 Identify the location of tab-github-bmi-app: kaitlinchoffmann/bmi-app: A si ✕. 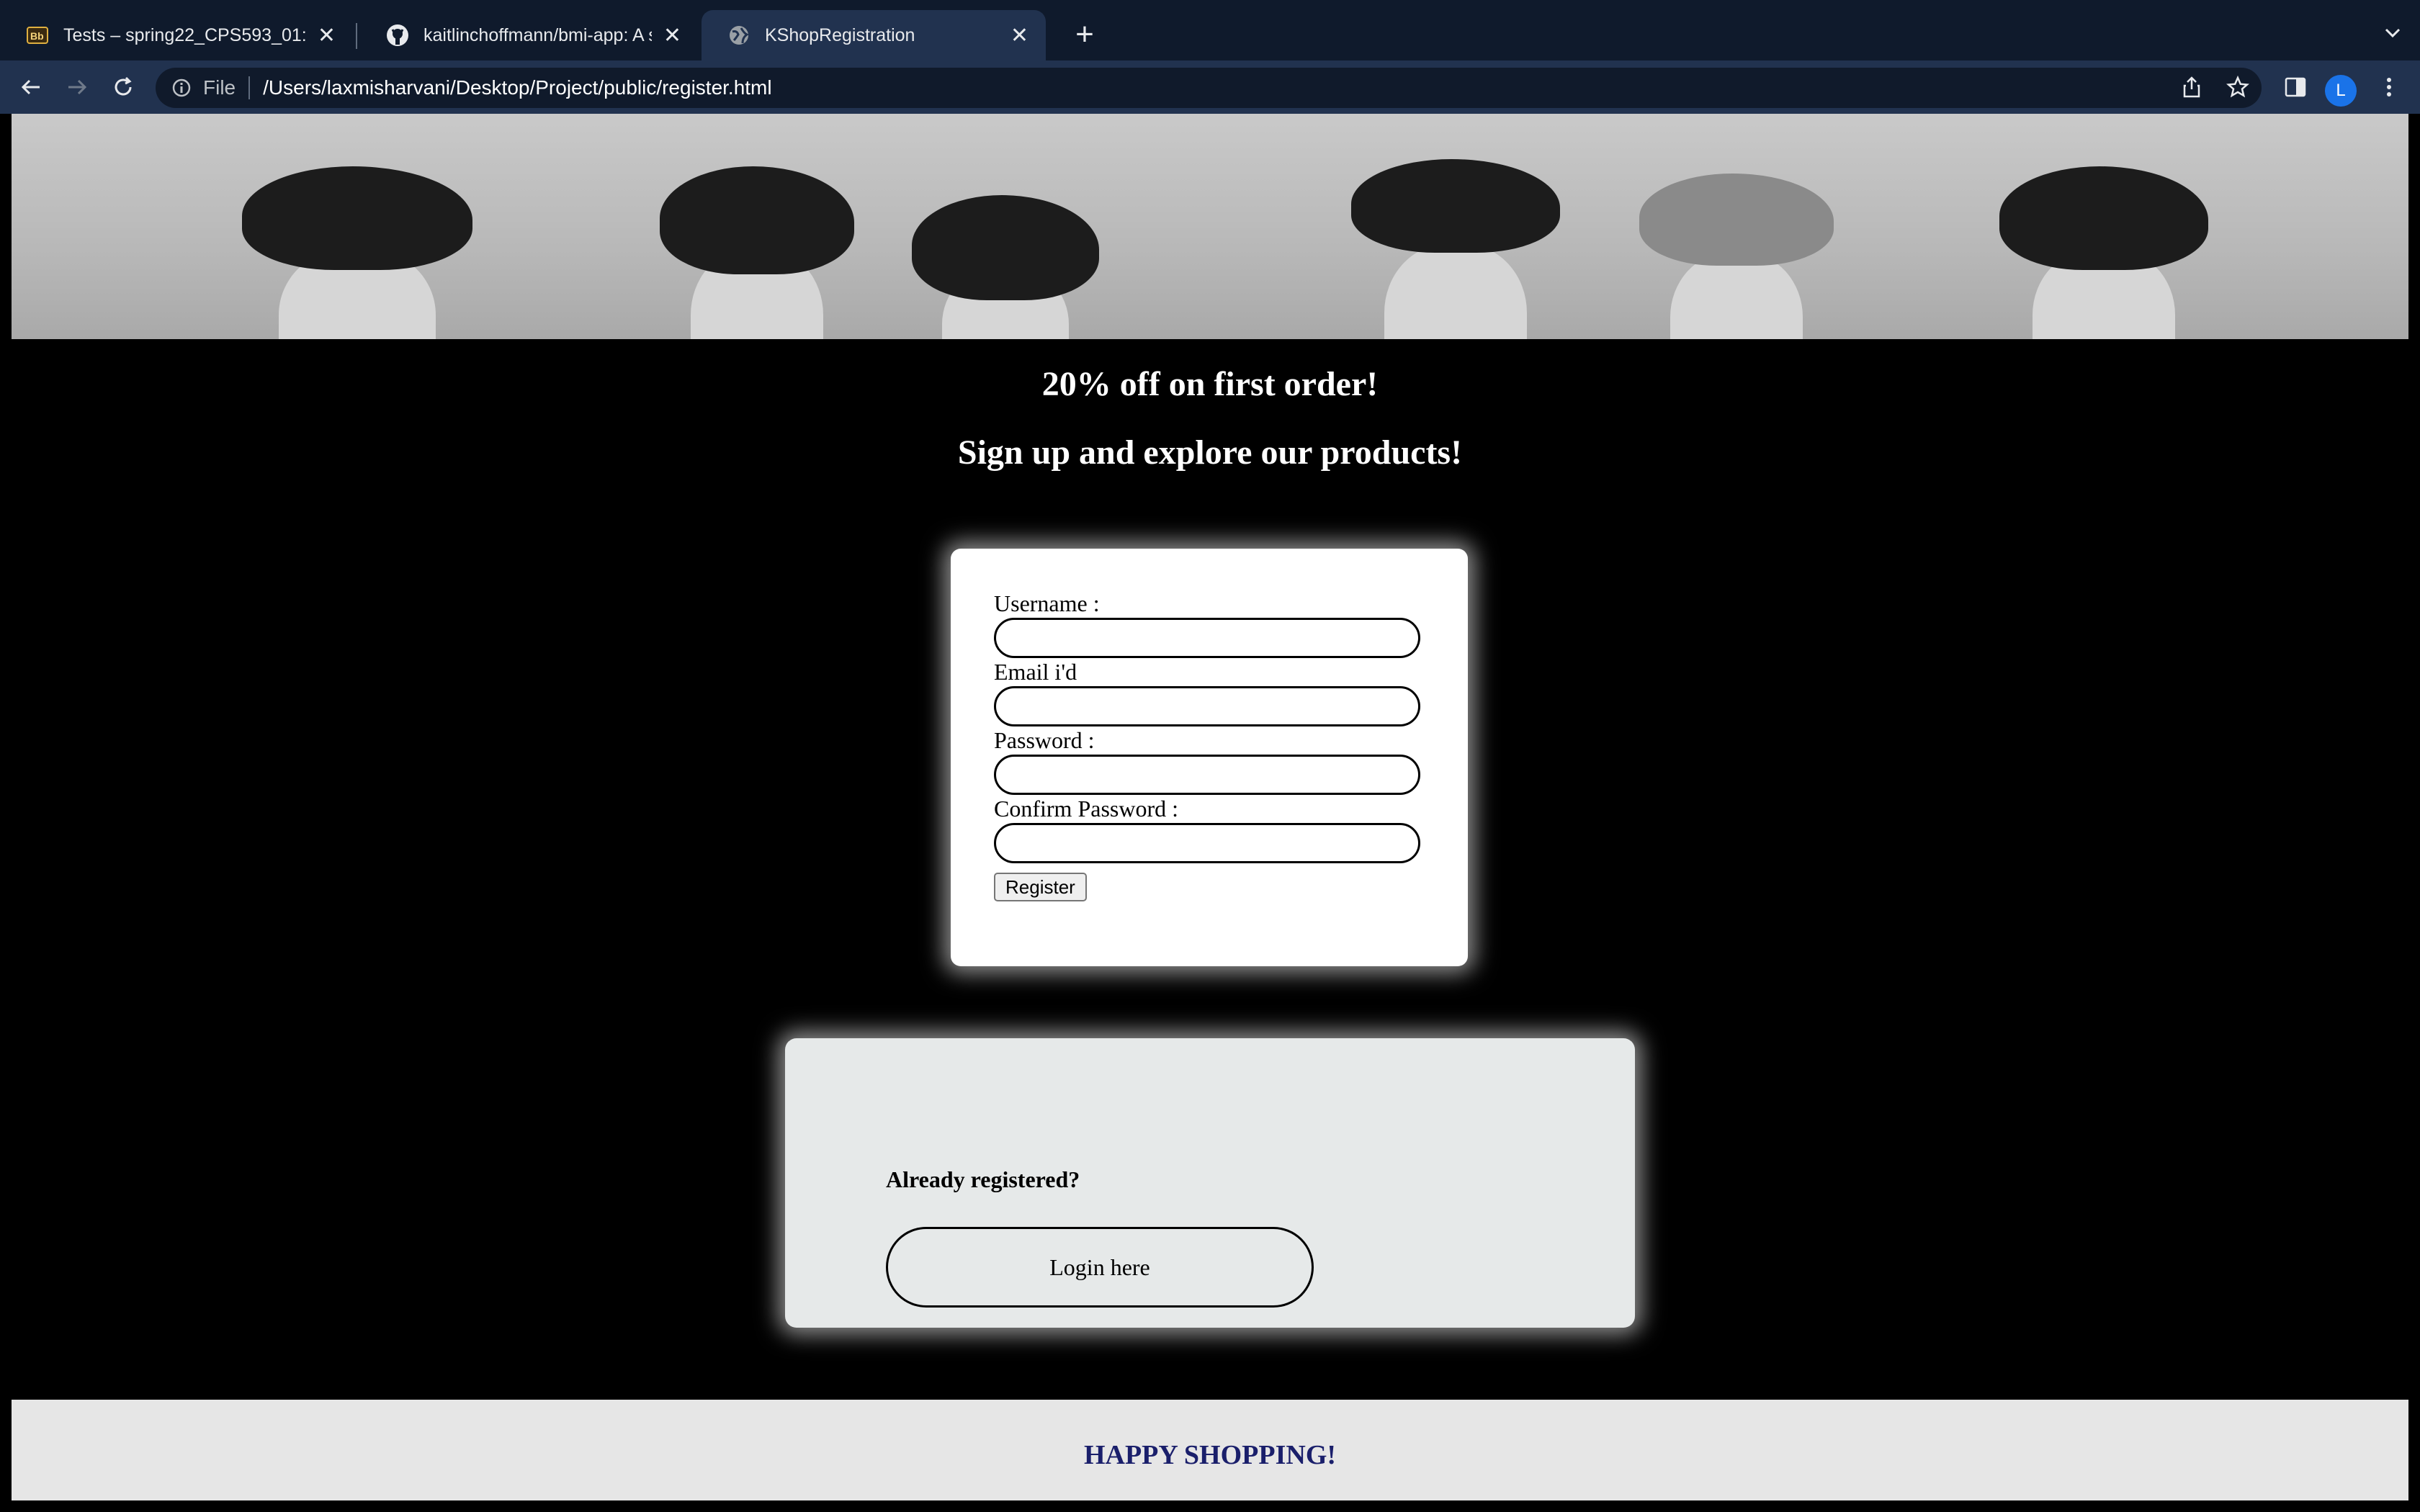
(529, 35).